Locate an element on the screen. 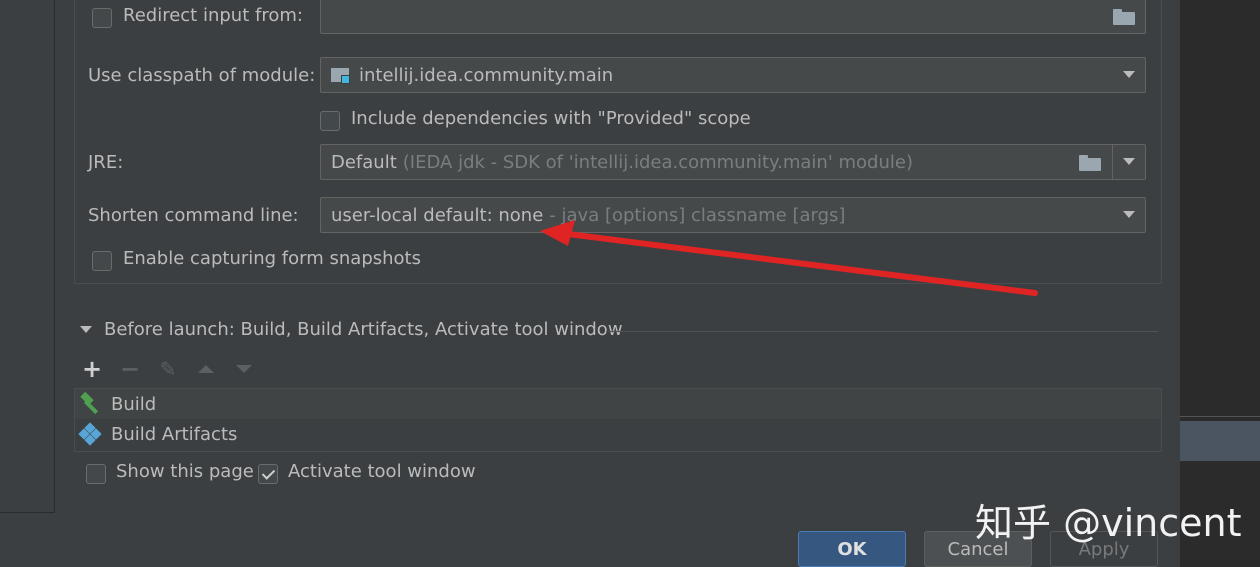 Image resolution: width=1260 pixels, height=567 pixels. edit-pencil-icon: ✎ is located at coordinates (168, 369).